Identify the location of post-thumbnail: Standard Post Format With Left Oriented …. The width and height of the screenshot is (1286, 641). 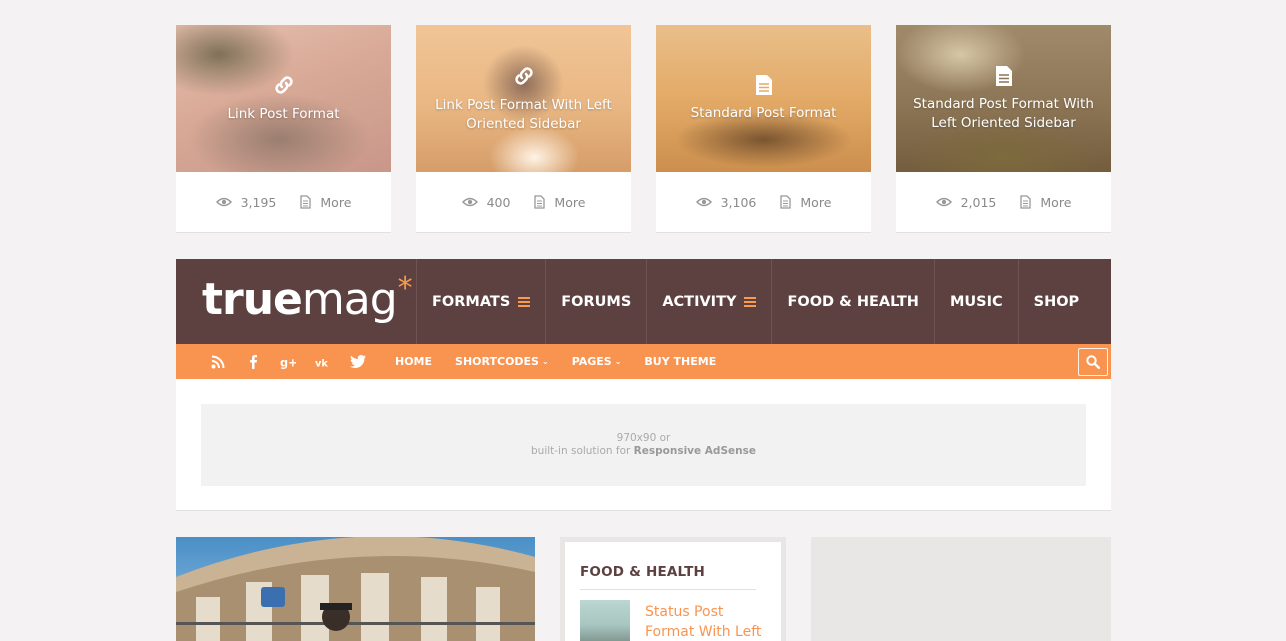
(1003, 98).